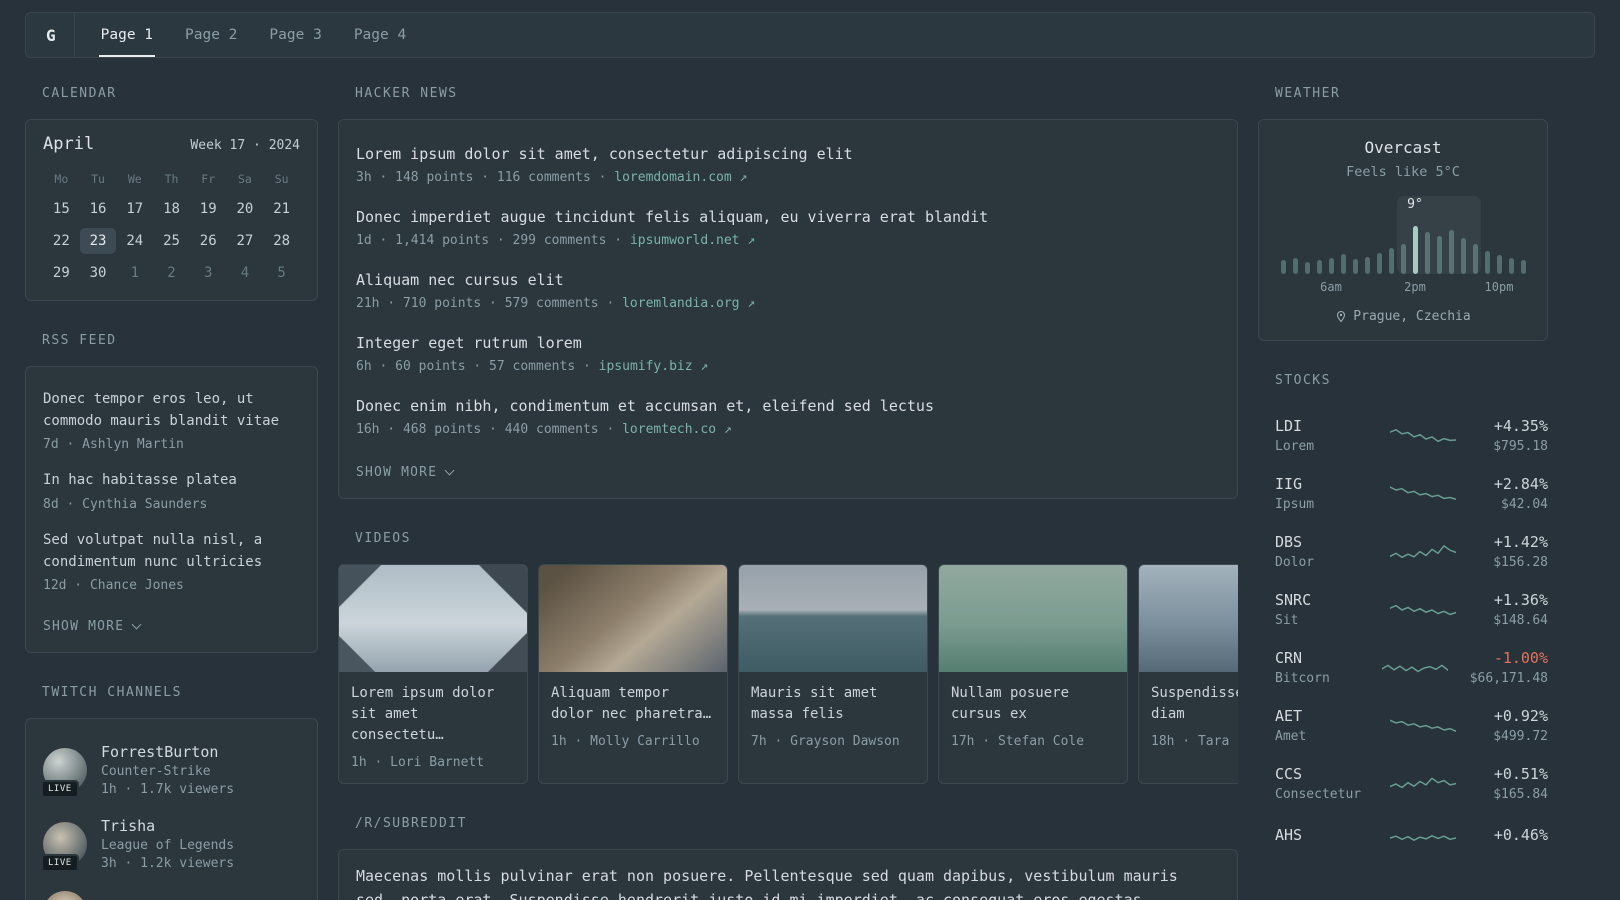 Image resolution: width=1620 pixels, height=900 pixels. Describe the element at coordinates (171, 241) in the screenshot. I see `calendar-day: 25` at that location.